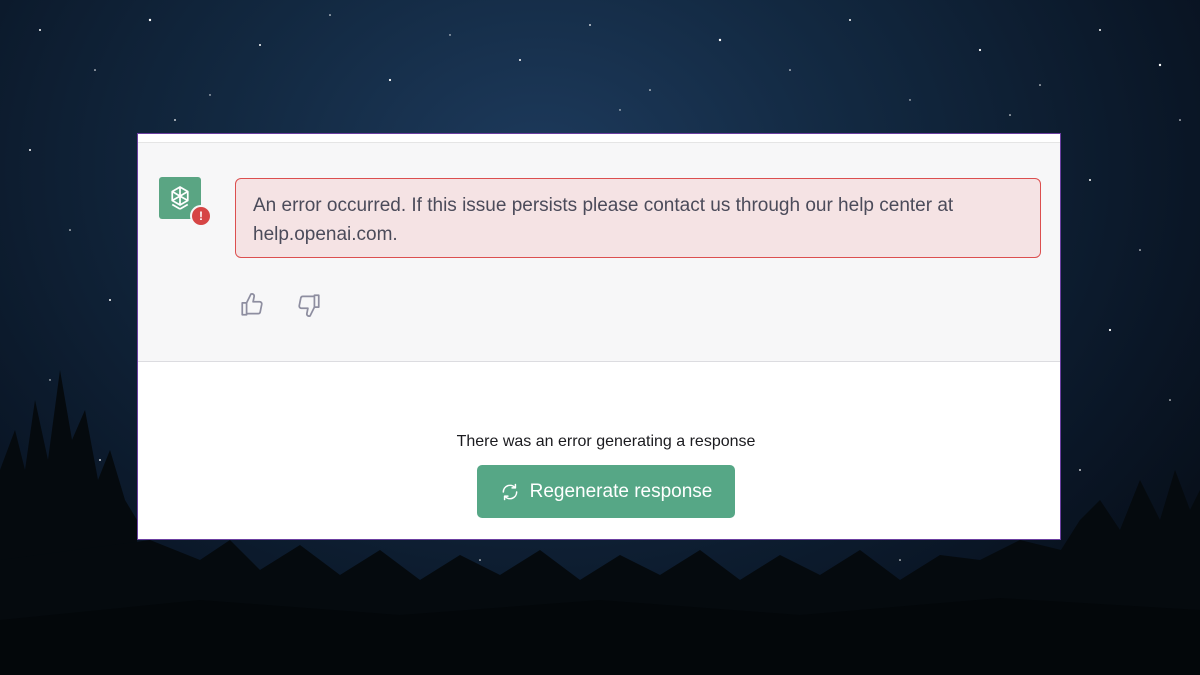 The height and width of the screenshot is (675, 1200). I want to click on thumbs-down-button, so click(309, 305).